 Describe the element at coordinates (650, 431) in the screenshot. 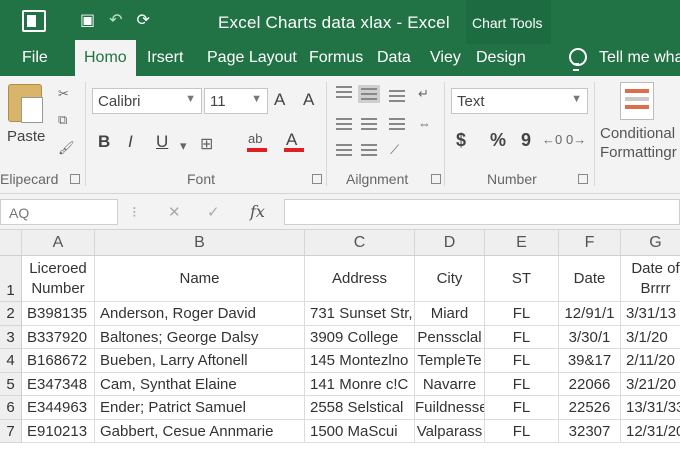

I see `date-of-birth-cell: 12/31/20` at that location.